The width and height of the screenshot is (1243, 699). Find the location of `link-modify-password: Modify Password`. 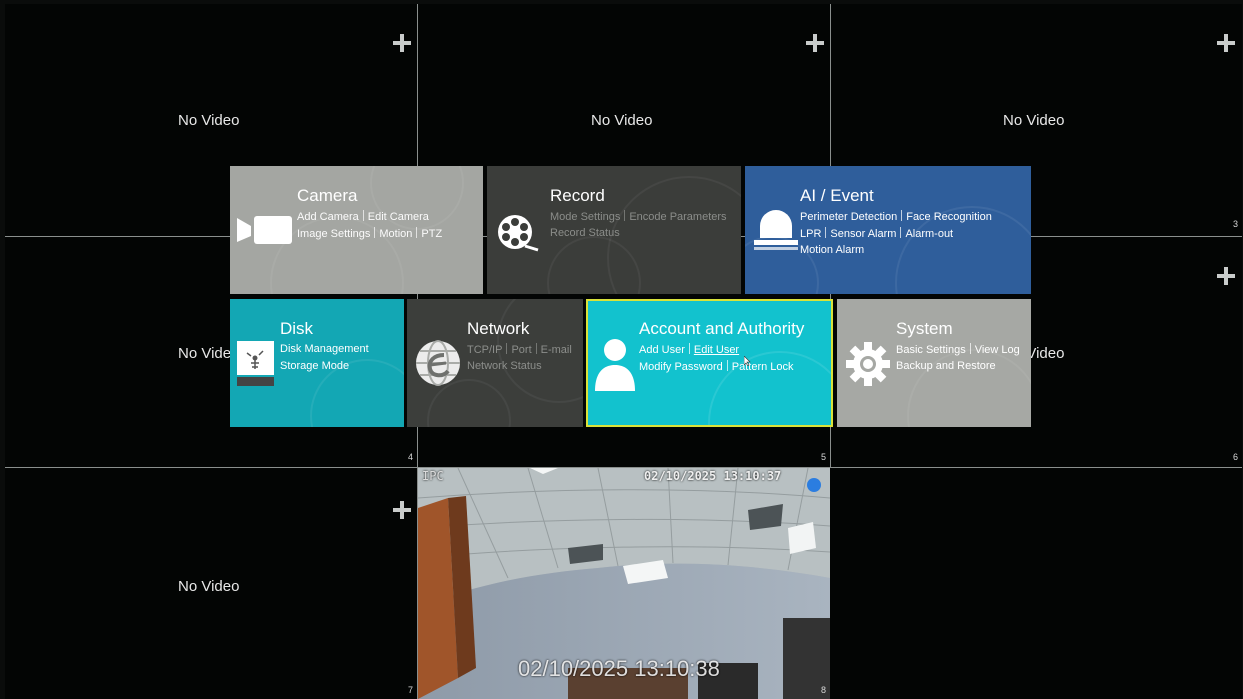

link-modify-password: Modify Password is located at coordinates (681, 367).